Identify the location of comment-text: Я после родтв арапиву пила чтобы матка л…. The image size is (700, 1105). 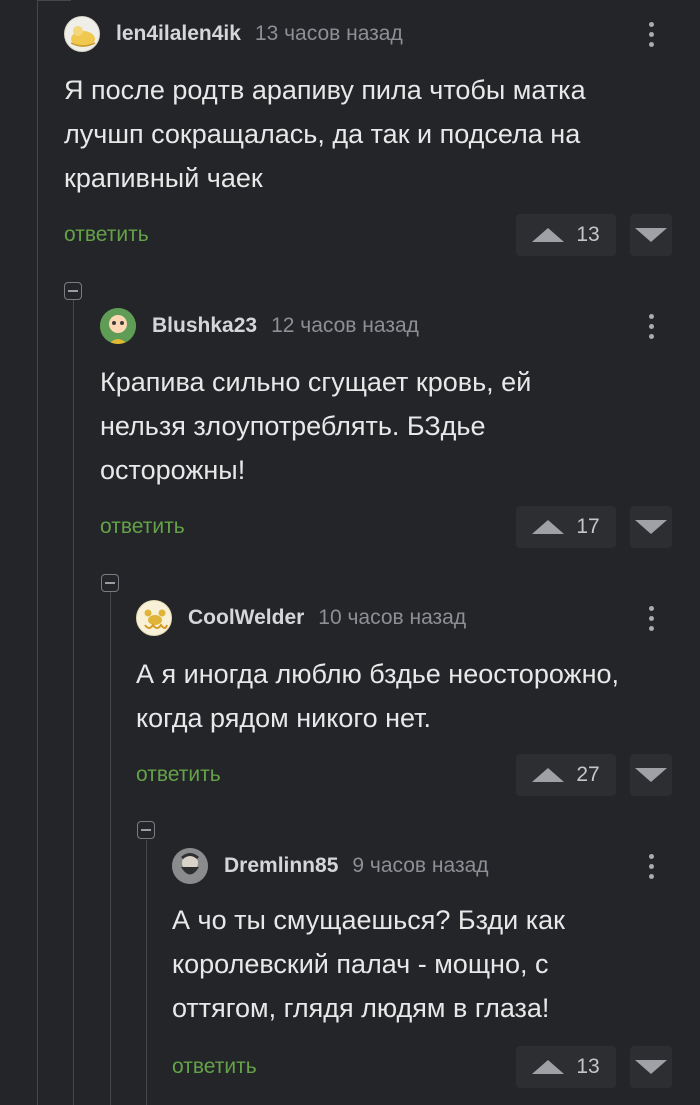
(325, 134).